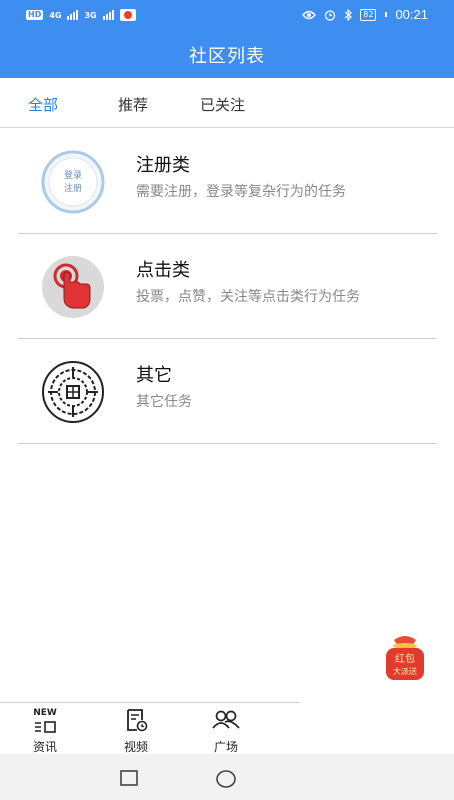 The height and width of the screenshot is (800, 454). I want to click on battery-icon: 82, so click(368, 14).